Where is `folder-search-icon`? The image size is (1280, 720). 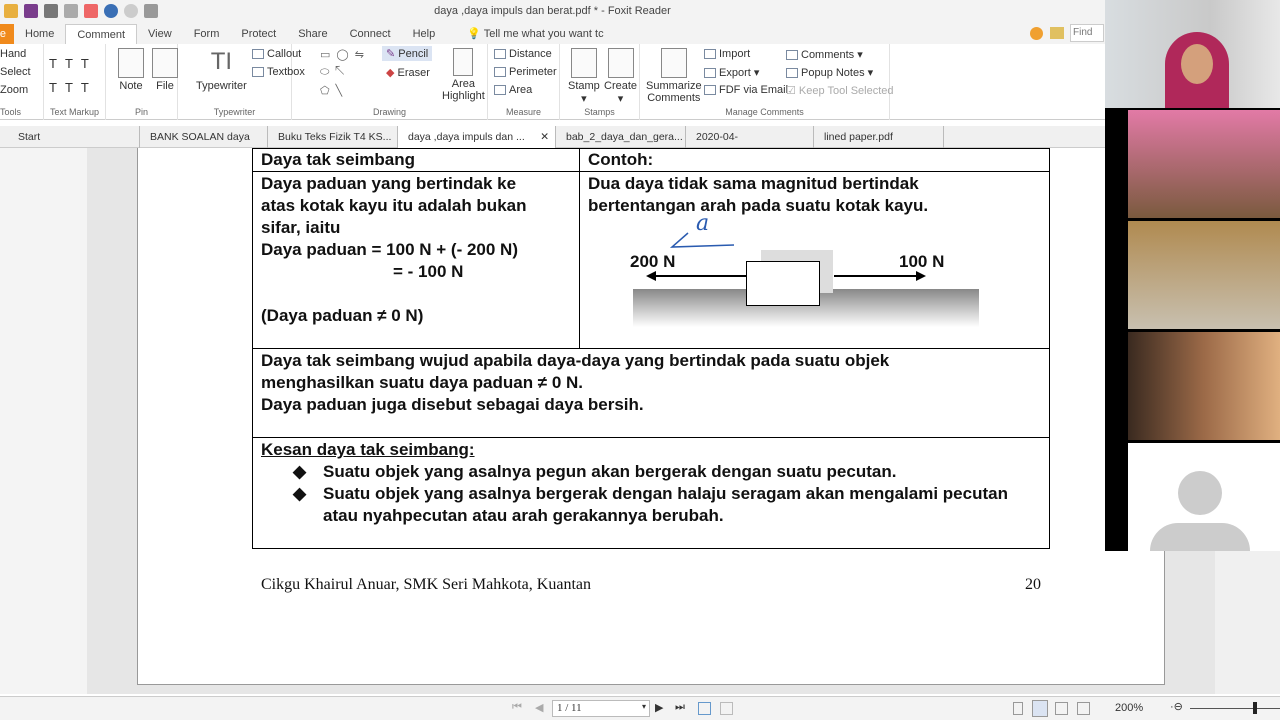 folder-search-icon is located at coordinates (1057, 33).